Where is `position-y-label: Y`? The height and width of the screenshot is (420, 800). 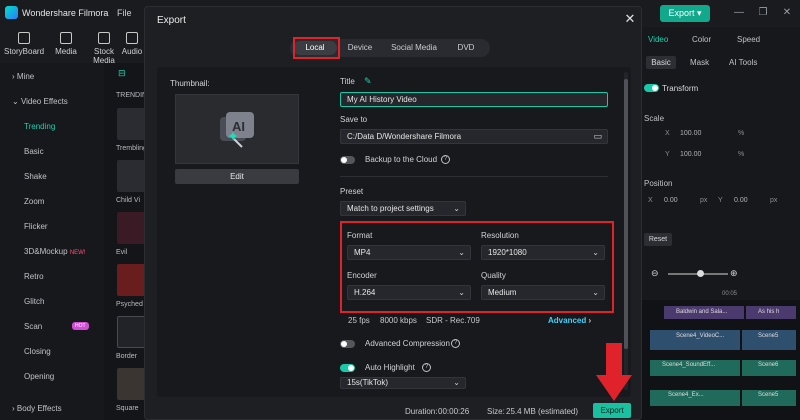
position-y-label: Y is located at coordinates (720, 200).